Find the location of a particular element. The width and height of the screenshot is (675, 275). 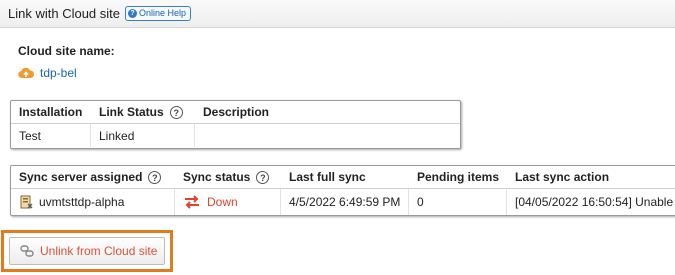

link-status-help-icon: ? is located at coordinates (176, 112).